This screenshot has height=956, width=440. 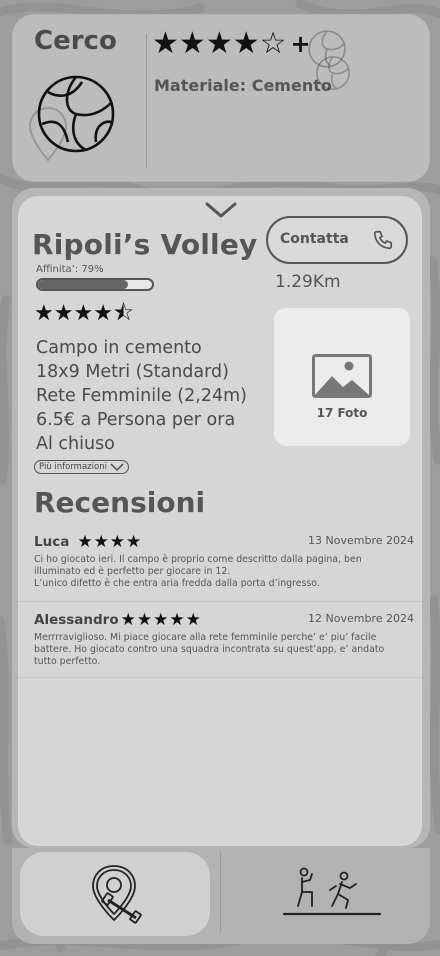 What do you see at coordinates (361, 618) in the screenshot?
I see `review-date: 12 Novembre 2024` at bounding box center [361, 618].